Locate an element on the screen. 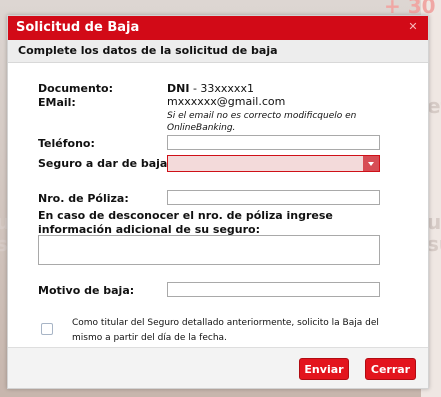  background-text: ur is located at coordinates (434, 222).